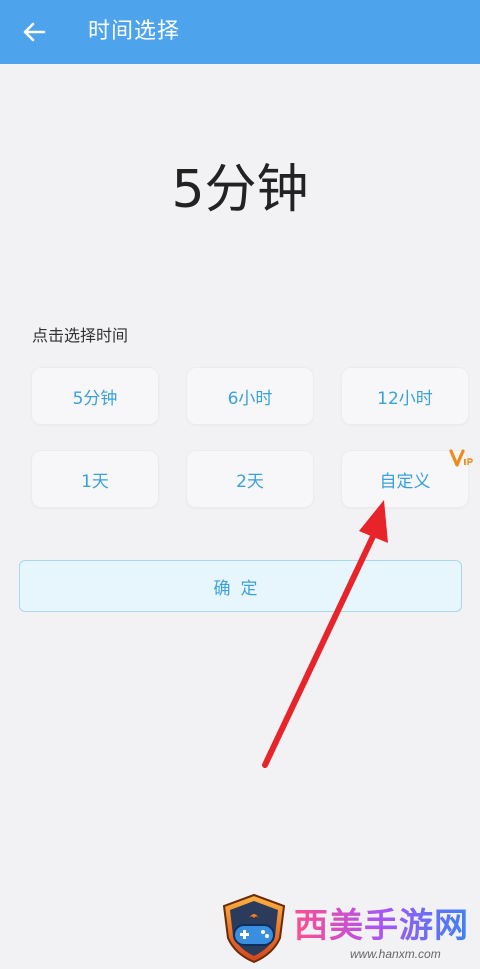 The height and width of the screenshot is (969, 480). Describe the element at coordinates (381, 926) in the screenshot. I see `watermark-site-name: 西美手游网` at that location.